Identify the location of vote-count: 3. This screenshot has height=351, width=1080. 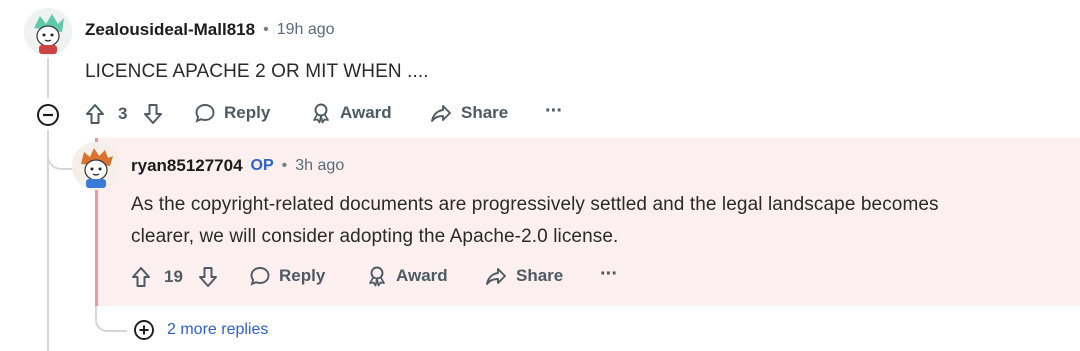
(123, 113).